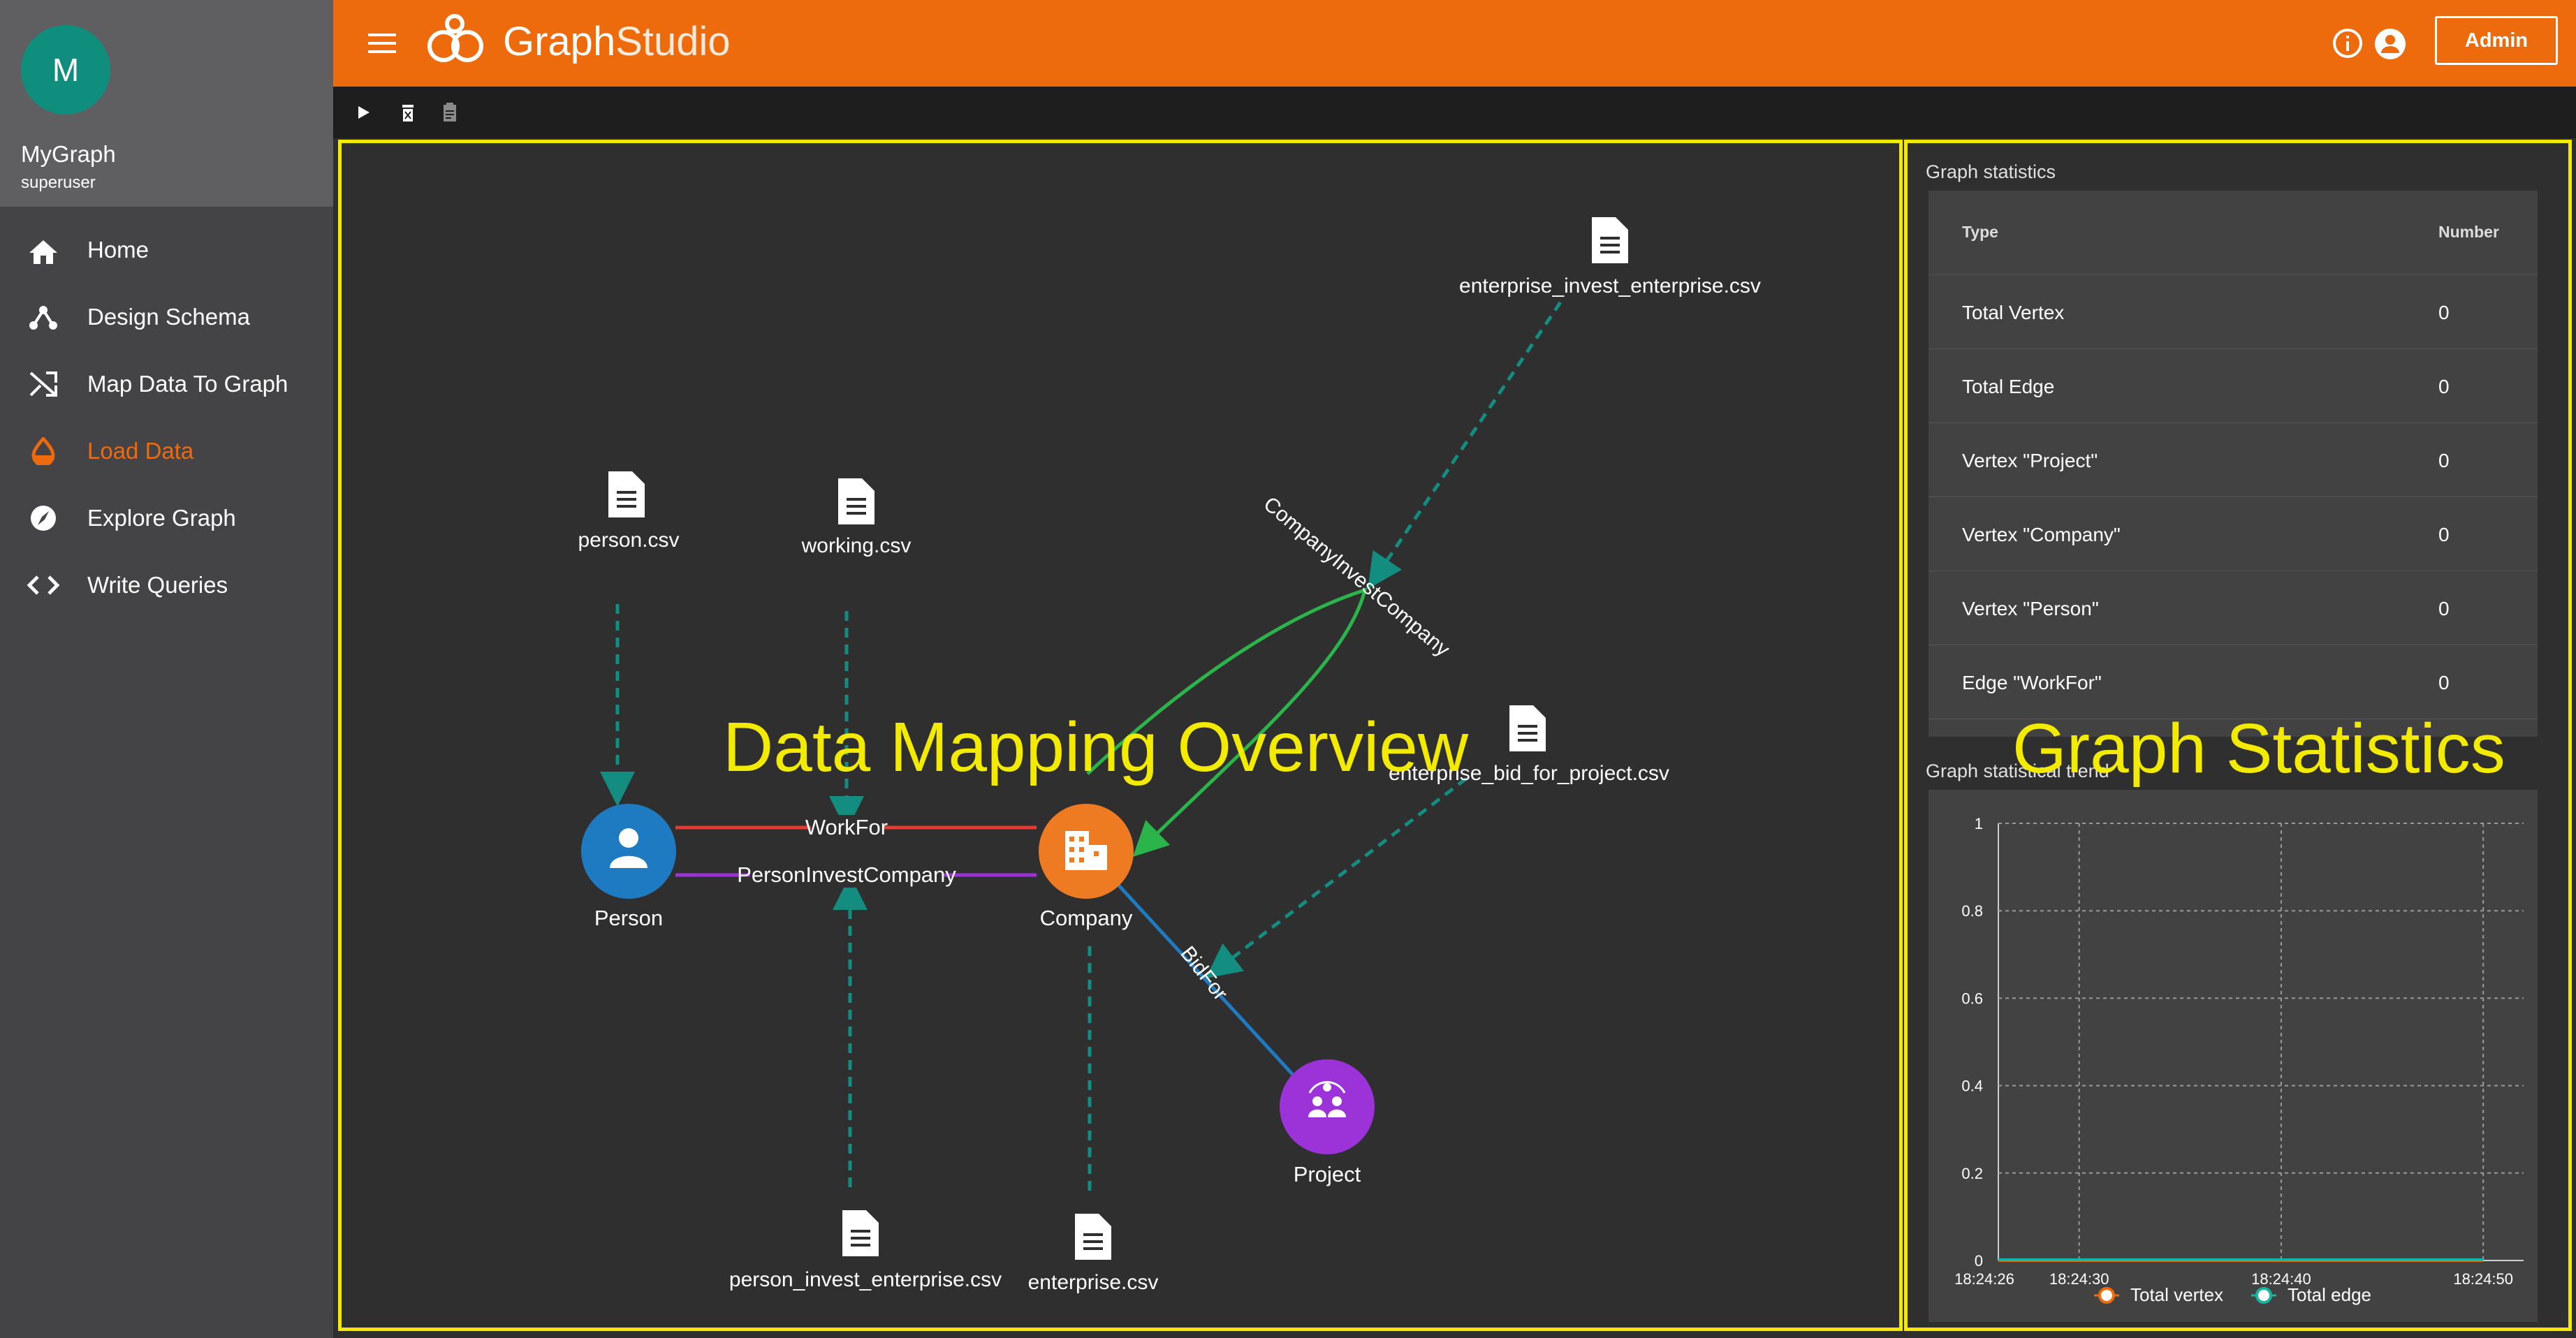  I want to click on info-icon, so click(2347, 43).